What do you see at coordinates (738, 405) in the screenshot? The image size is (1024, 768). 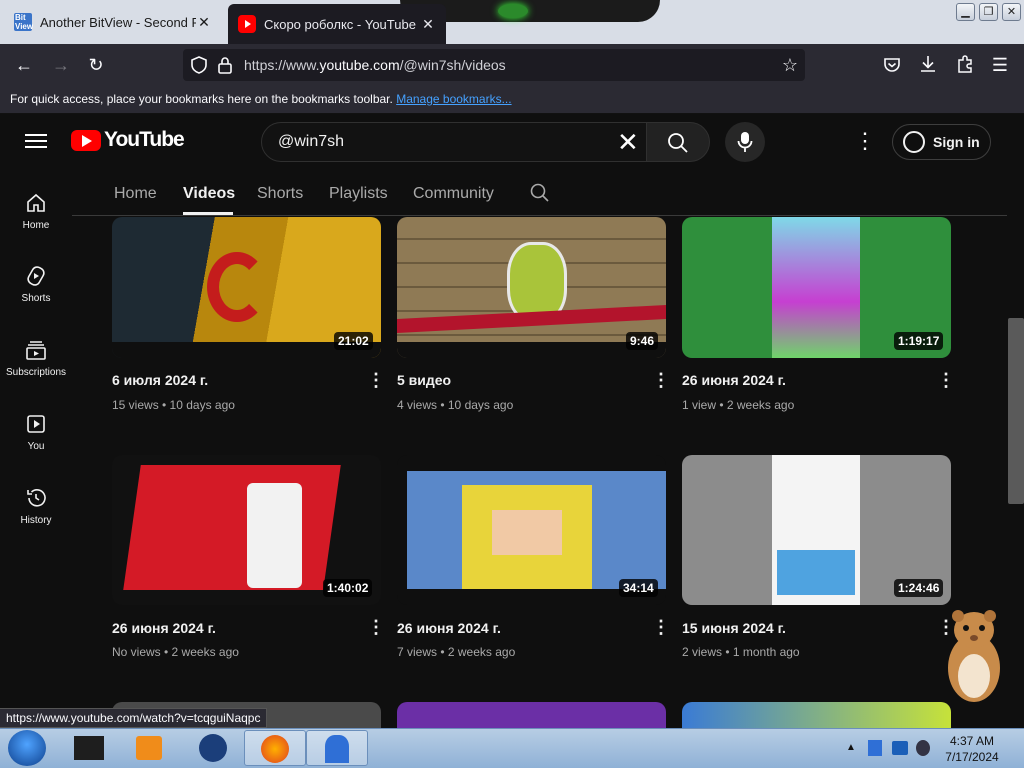 I see `video-metadata: 1 view • 2 weeks ago` at bounding box center [738, 405].